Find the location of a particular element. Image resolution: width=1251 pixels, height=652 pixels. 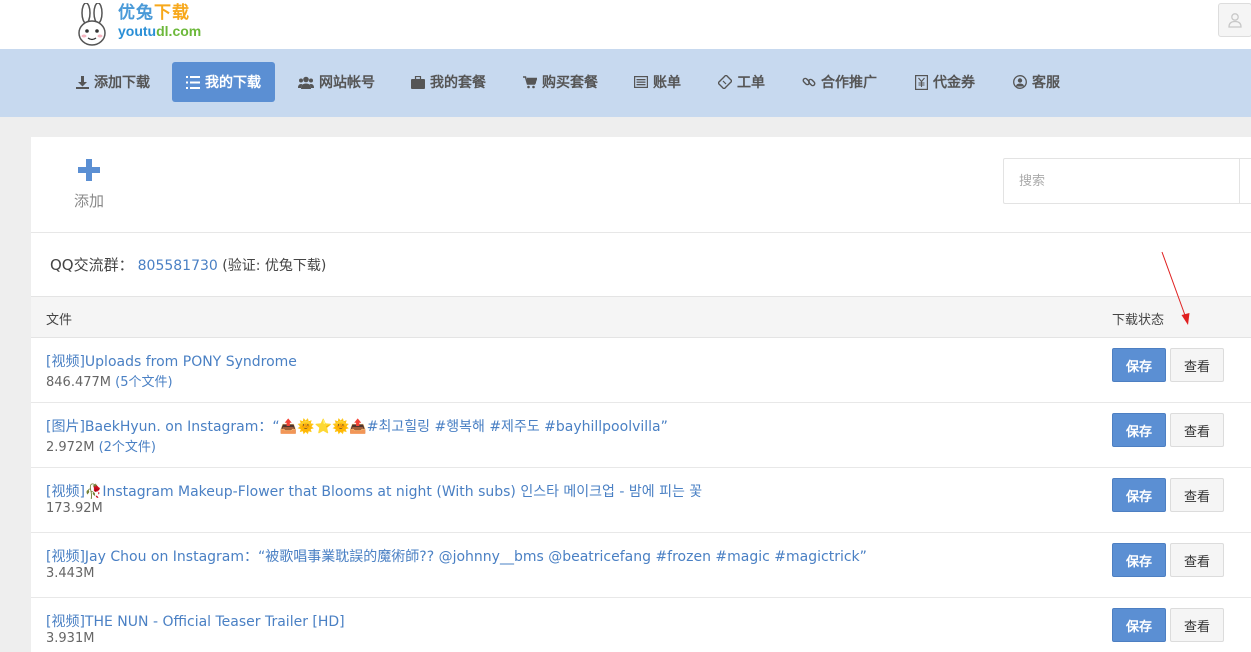

briefcase-icon is located at coordinates (418, 82).